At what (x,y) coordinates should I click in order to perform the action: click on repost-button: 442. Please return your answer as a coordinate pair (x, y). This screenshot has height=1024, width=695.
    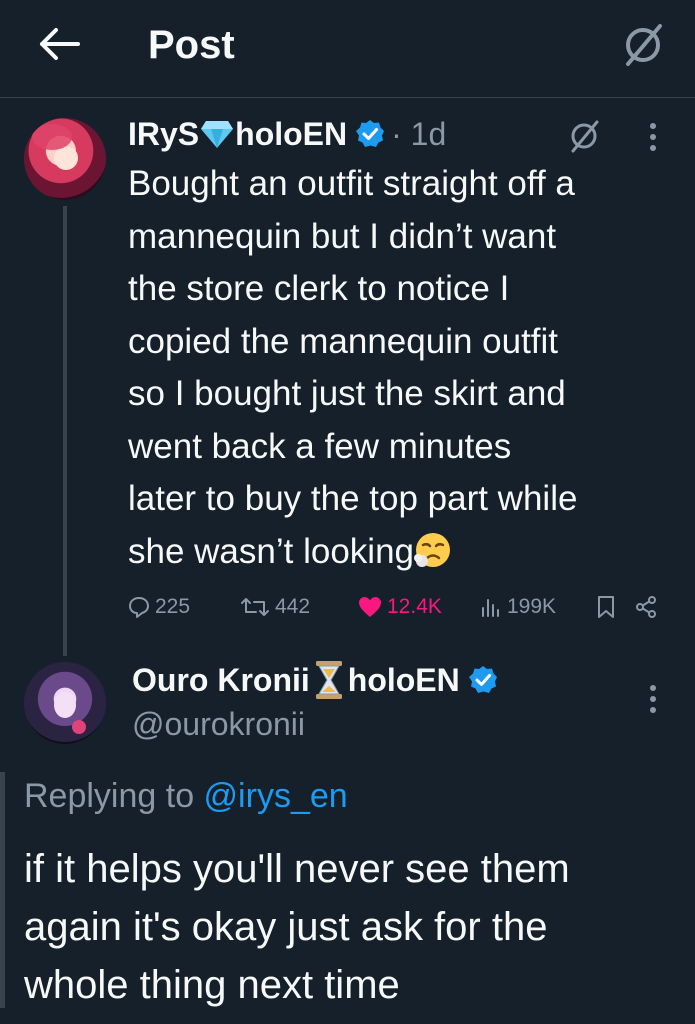
    Looking at the image, I should click on (275, 607).